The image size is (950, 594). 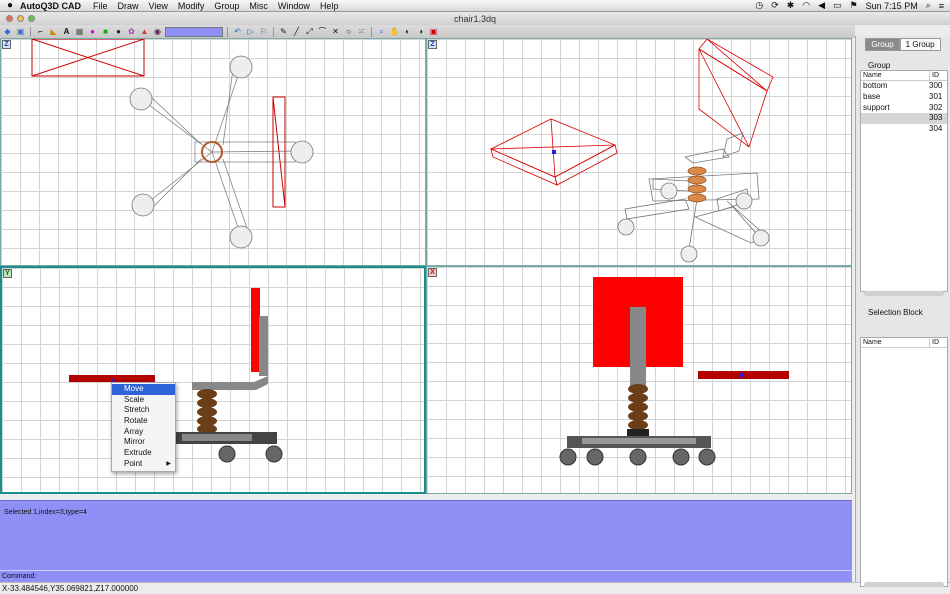 What do you see at coordinates (131, 31) in the screenshot?
I see `torus-icon: ✿` at bounding box center [131, 31].